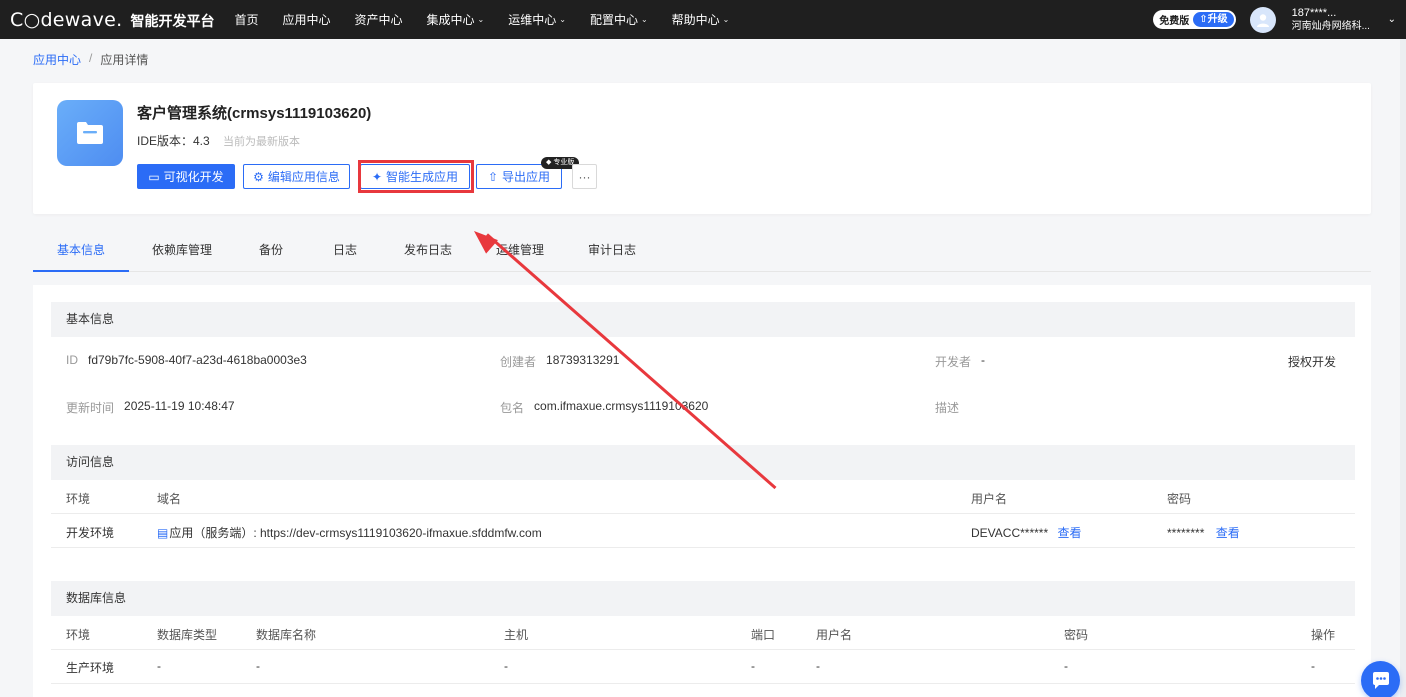 The height and width of the screenshot is (697, 1406). I want to click on updated-time-field: 更新时间 2025-11-19 10:48:47, so click(150, 407).